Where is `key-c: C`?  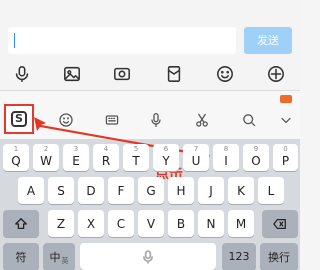 key-c: C is located at coordinates (121, 223).